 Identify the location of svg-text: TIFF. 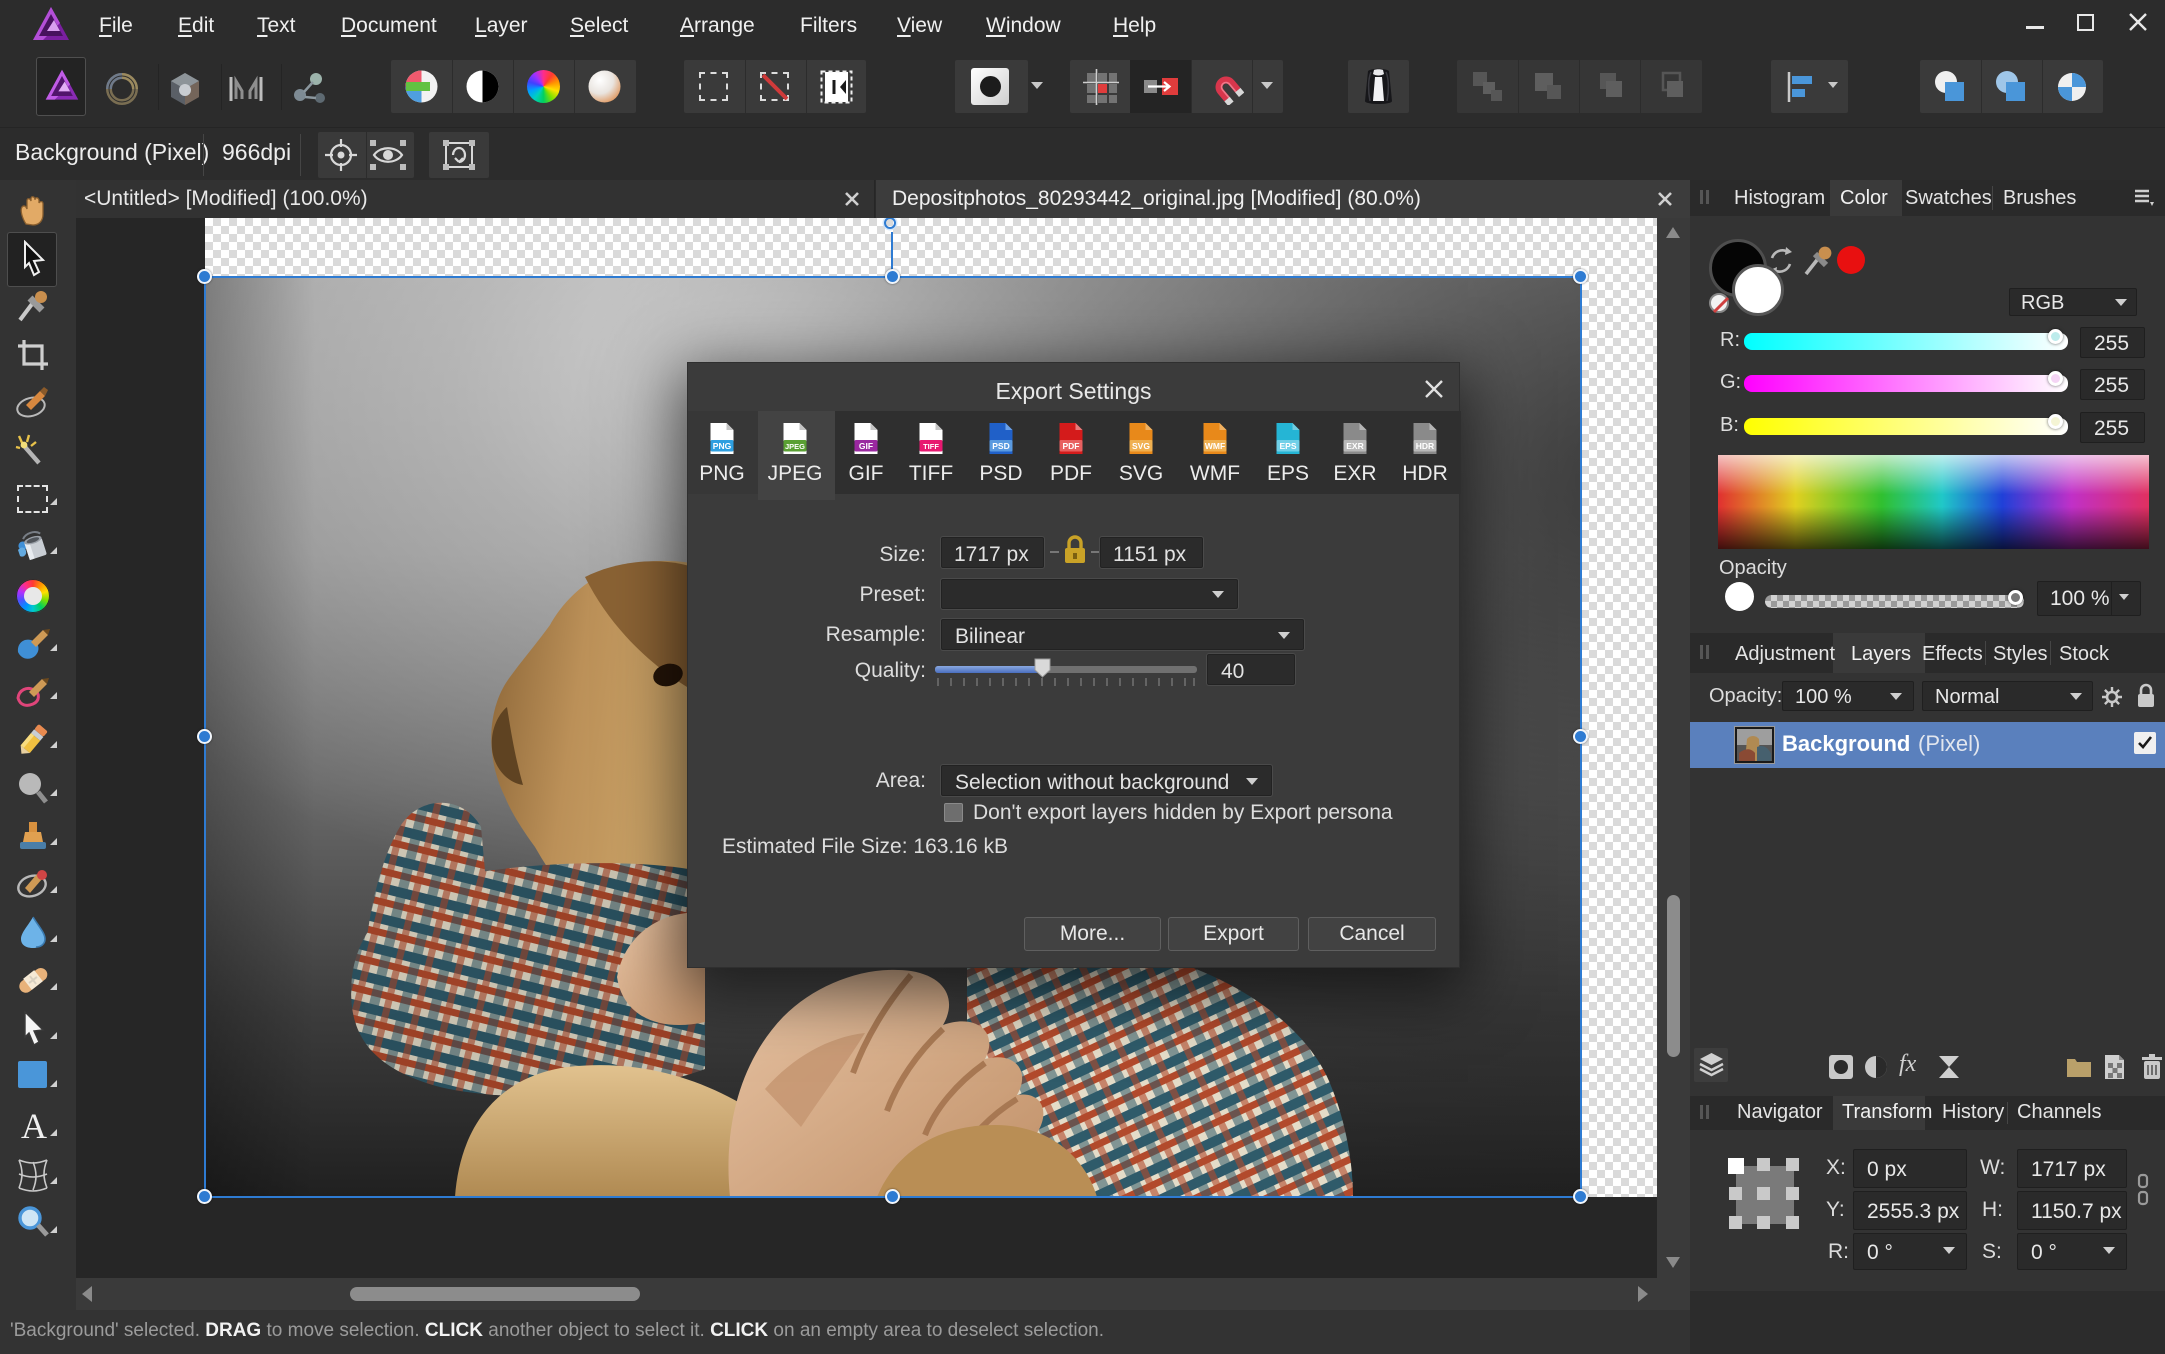
(931, 446).